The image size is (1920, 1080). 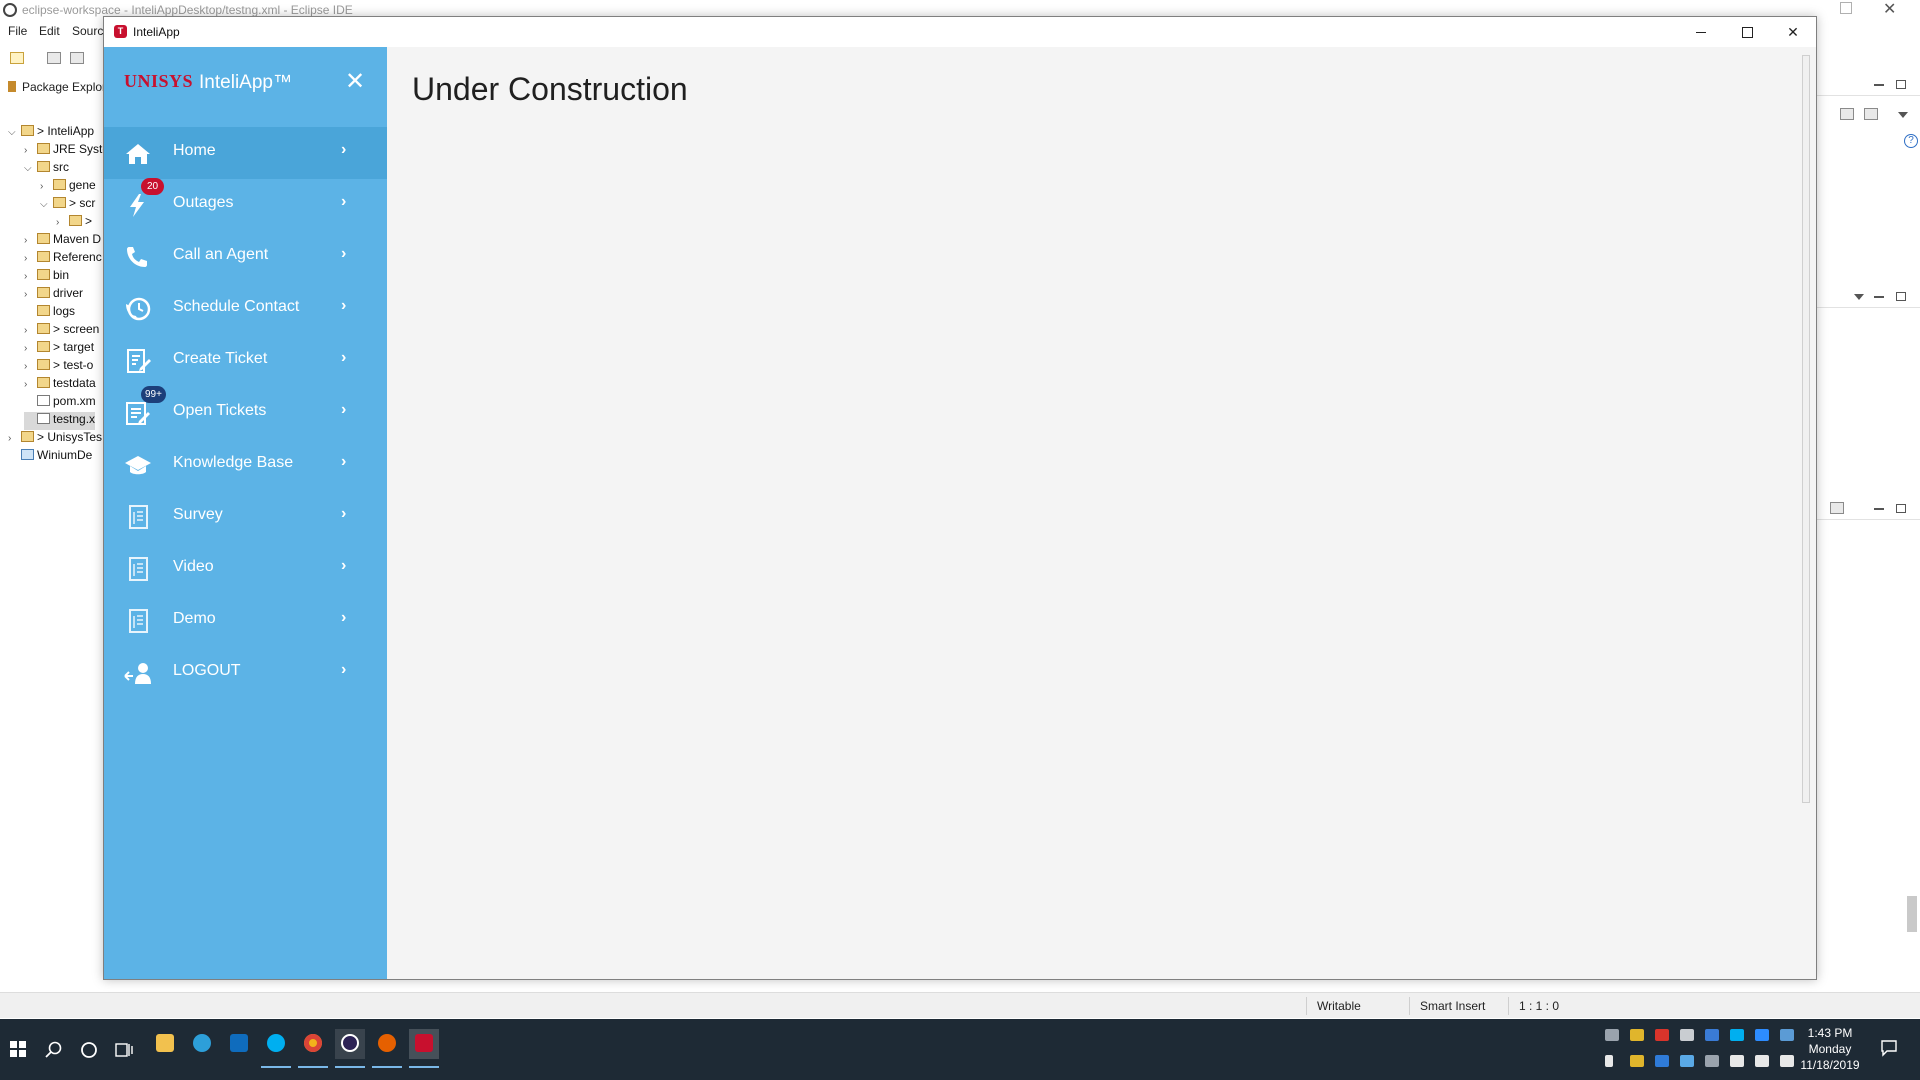 I want to click on inteliapp-icon, so click(x=424, y=1048).